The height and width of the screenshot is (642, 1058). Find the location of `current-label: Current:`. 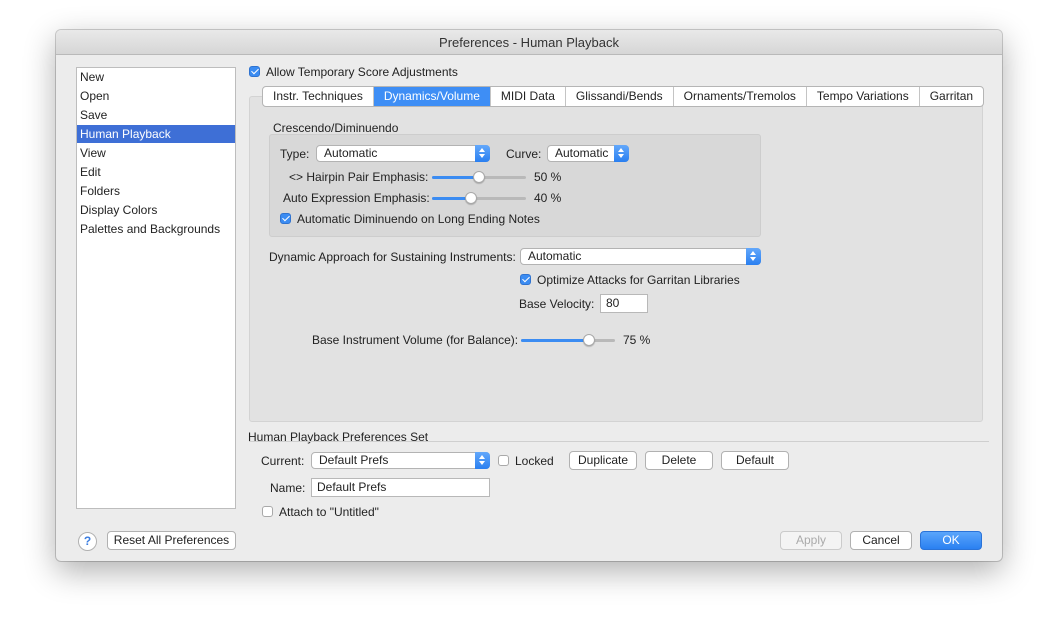

current-label: Current: is located at coordinates (283, 461).